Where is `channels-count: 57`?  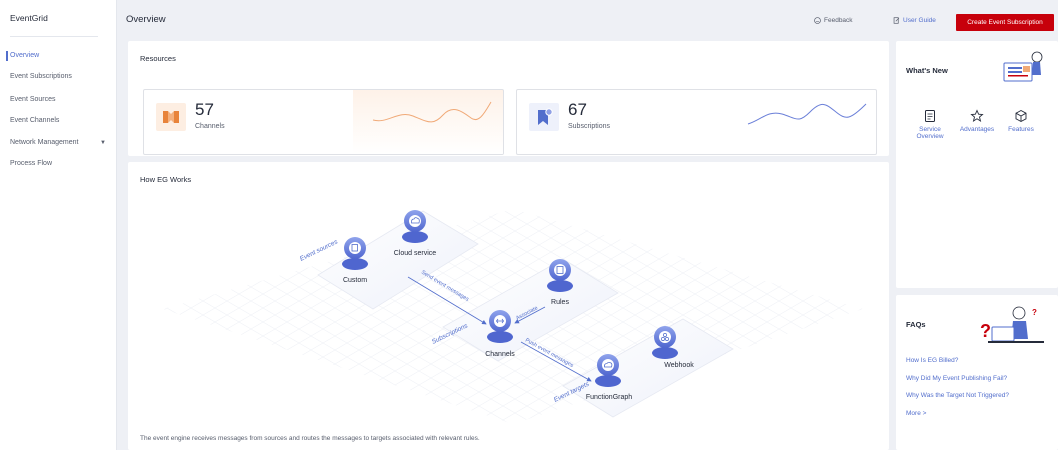 channels-count: 57 is located at coordinates (204, 109).